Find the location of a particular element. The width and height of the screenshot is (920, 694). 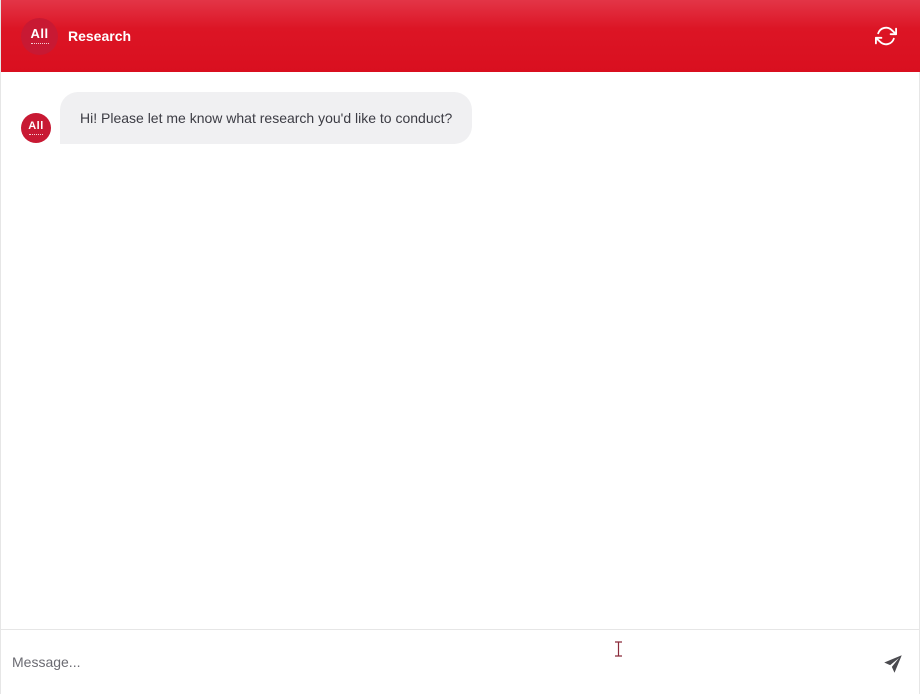

header-logo-text: All is located at coordinates (39, 33).